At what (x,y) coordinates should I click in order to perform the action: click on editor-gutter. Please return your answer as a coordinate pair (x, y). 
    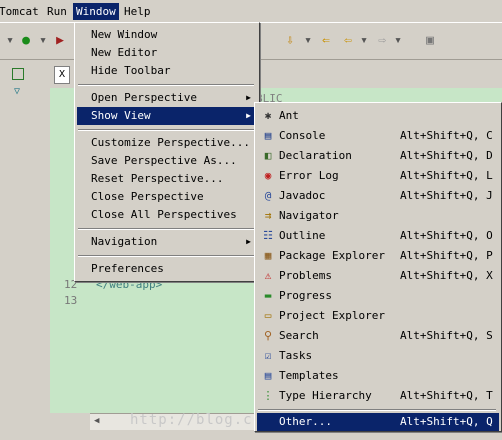
    Looking at the image, I should click on (58, 250).